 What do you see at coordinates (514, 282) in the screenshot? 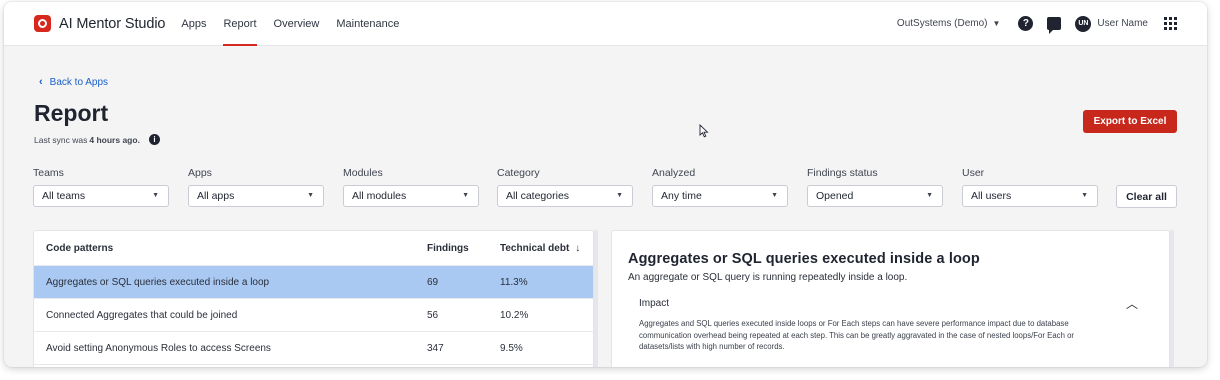
I see `cell-debt: 11.3%` at bounding box center [514, 282].